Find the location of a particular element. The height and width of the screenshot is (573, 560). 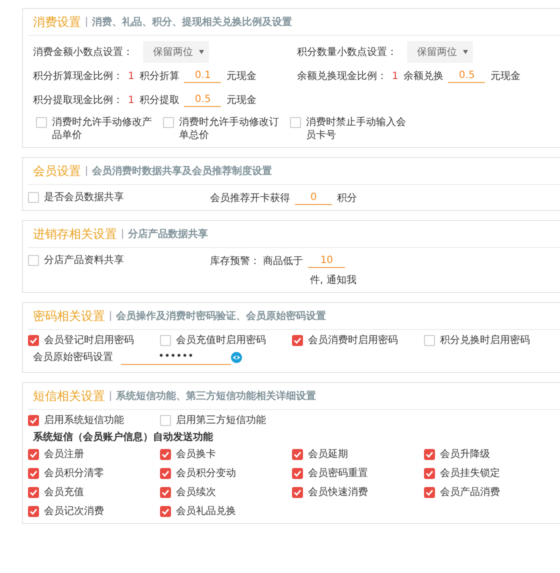

input-field: 0 is located at coordinates (313, 198).